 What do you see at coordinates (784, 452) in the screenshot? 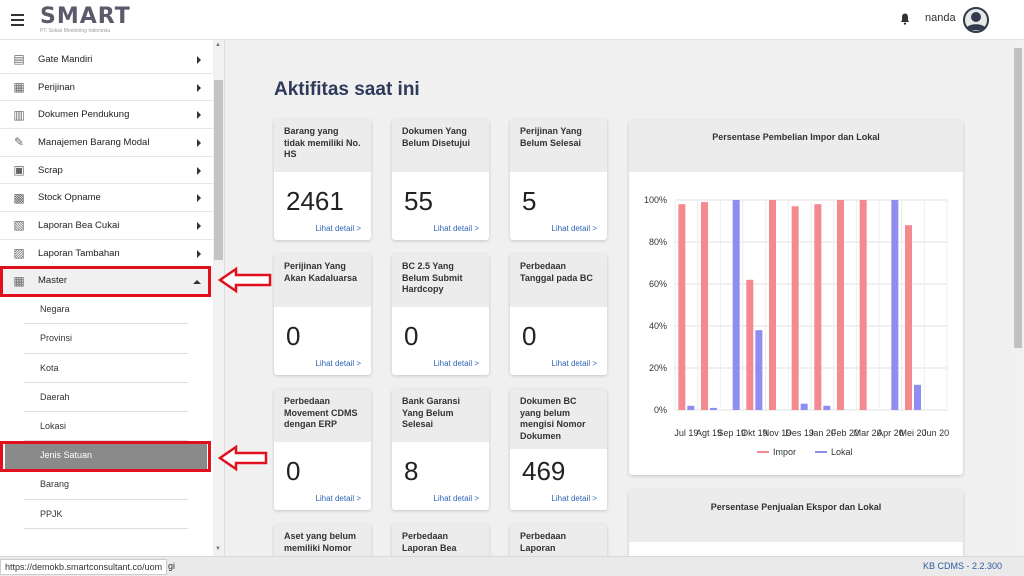
I see `legend-label: Impor` at bounding box center [784, 452].